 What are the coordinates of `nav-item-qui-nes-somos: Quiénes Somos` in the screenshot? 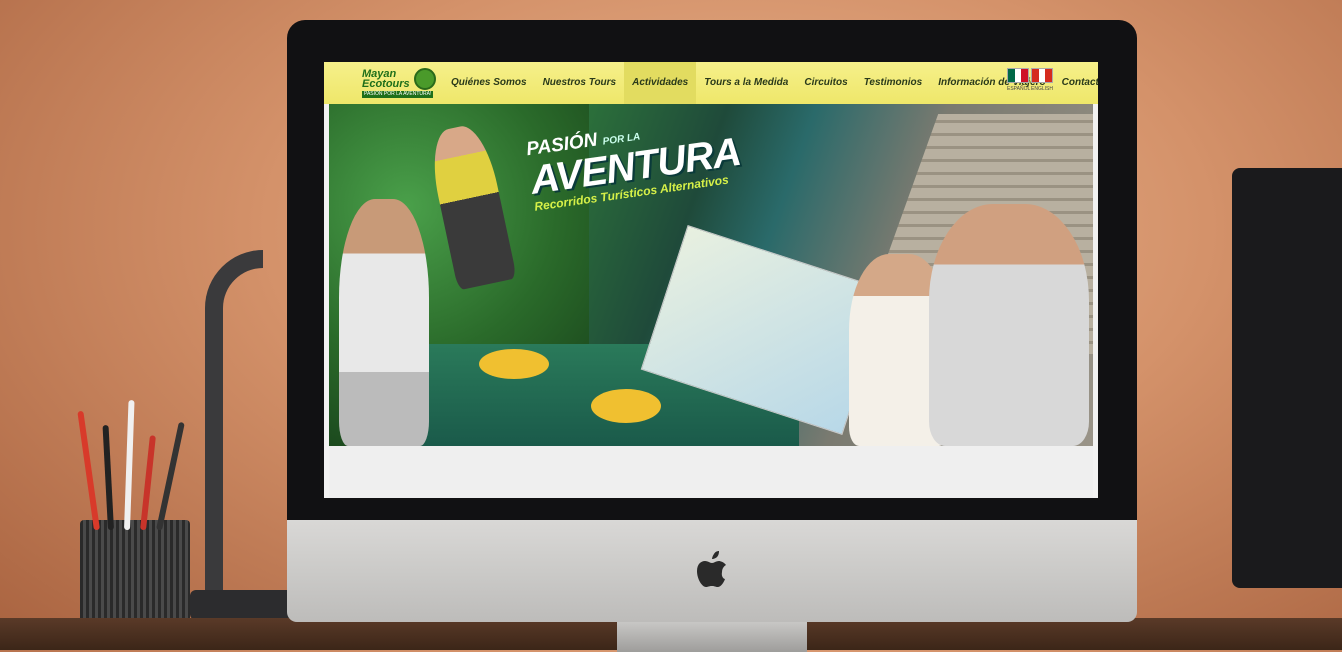 It's located at (489, 83).